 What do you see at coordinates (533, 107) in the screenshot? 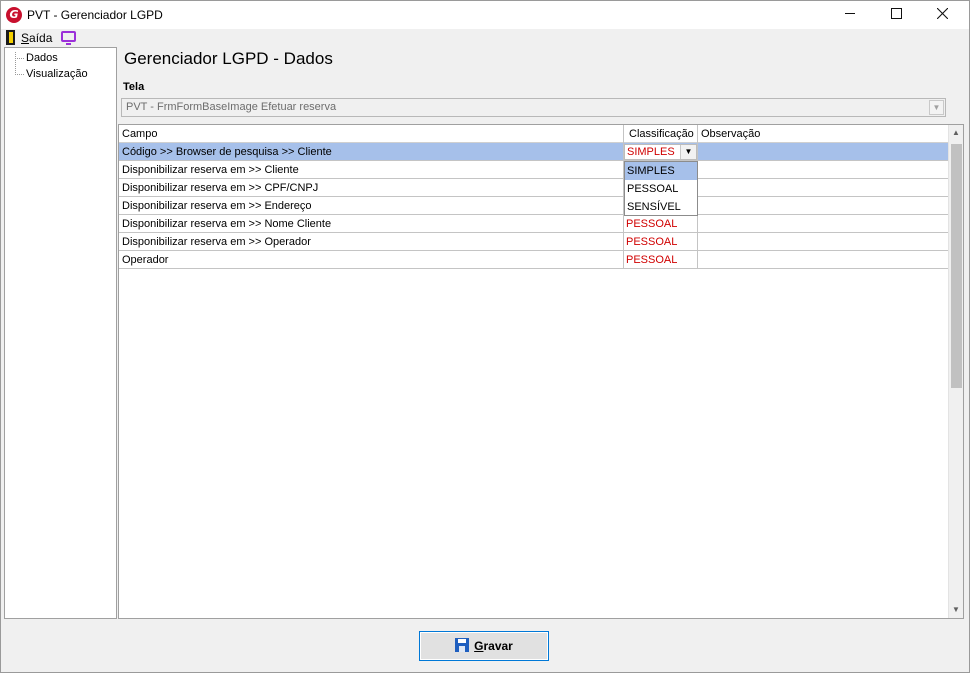
I see `tela-select: PVT - FrmFormBaseImage Efetuar reserva ▼` at bounding box center [533, 107].